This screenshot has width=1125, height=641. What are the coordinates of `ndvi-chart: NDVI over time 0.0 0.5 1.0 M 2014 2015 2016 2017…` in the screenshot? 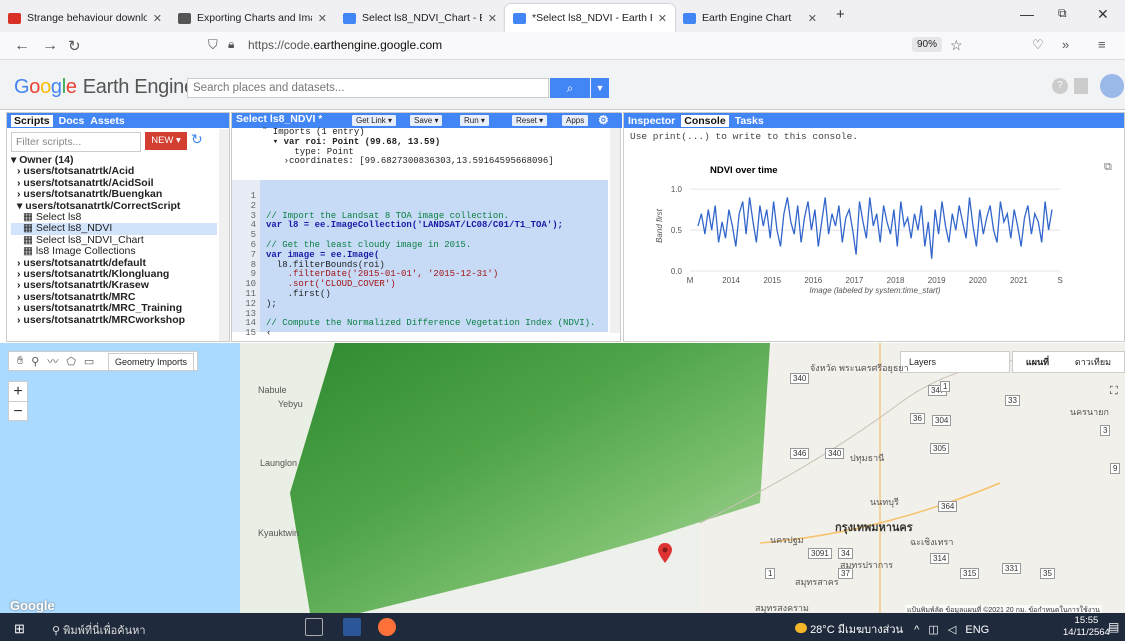 It's located at (873, 246).